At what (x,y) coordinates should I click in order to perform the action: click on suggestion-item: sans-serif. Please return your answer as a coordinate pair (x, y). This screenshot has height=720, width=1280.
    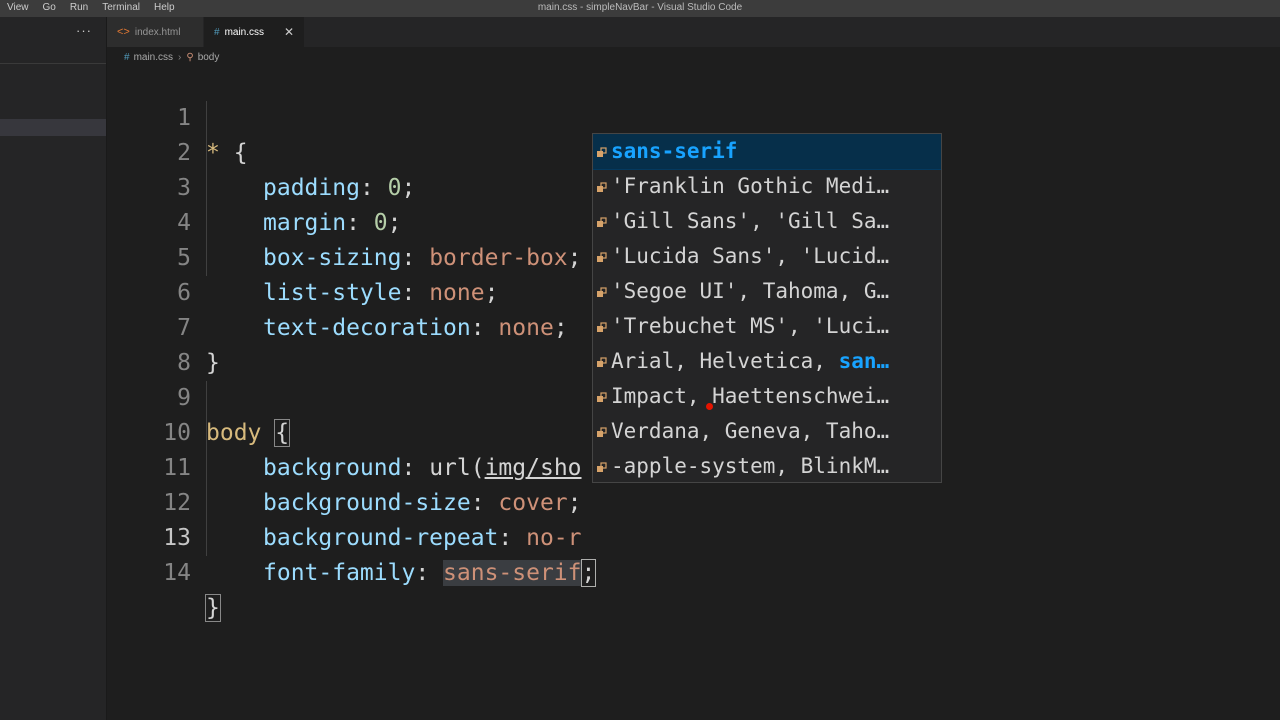
    Looking at the image, I should click on (767, 152).